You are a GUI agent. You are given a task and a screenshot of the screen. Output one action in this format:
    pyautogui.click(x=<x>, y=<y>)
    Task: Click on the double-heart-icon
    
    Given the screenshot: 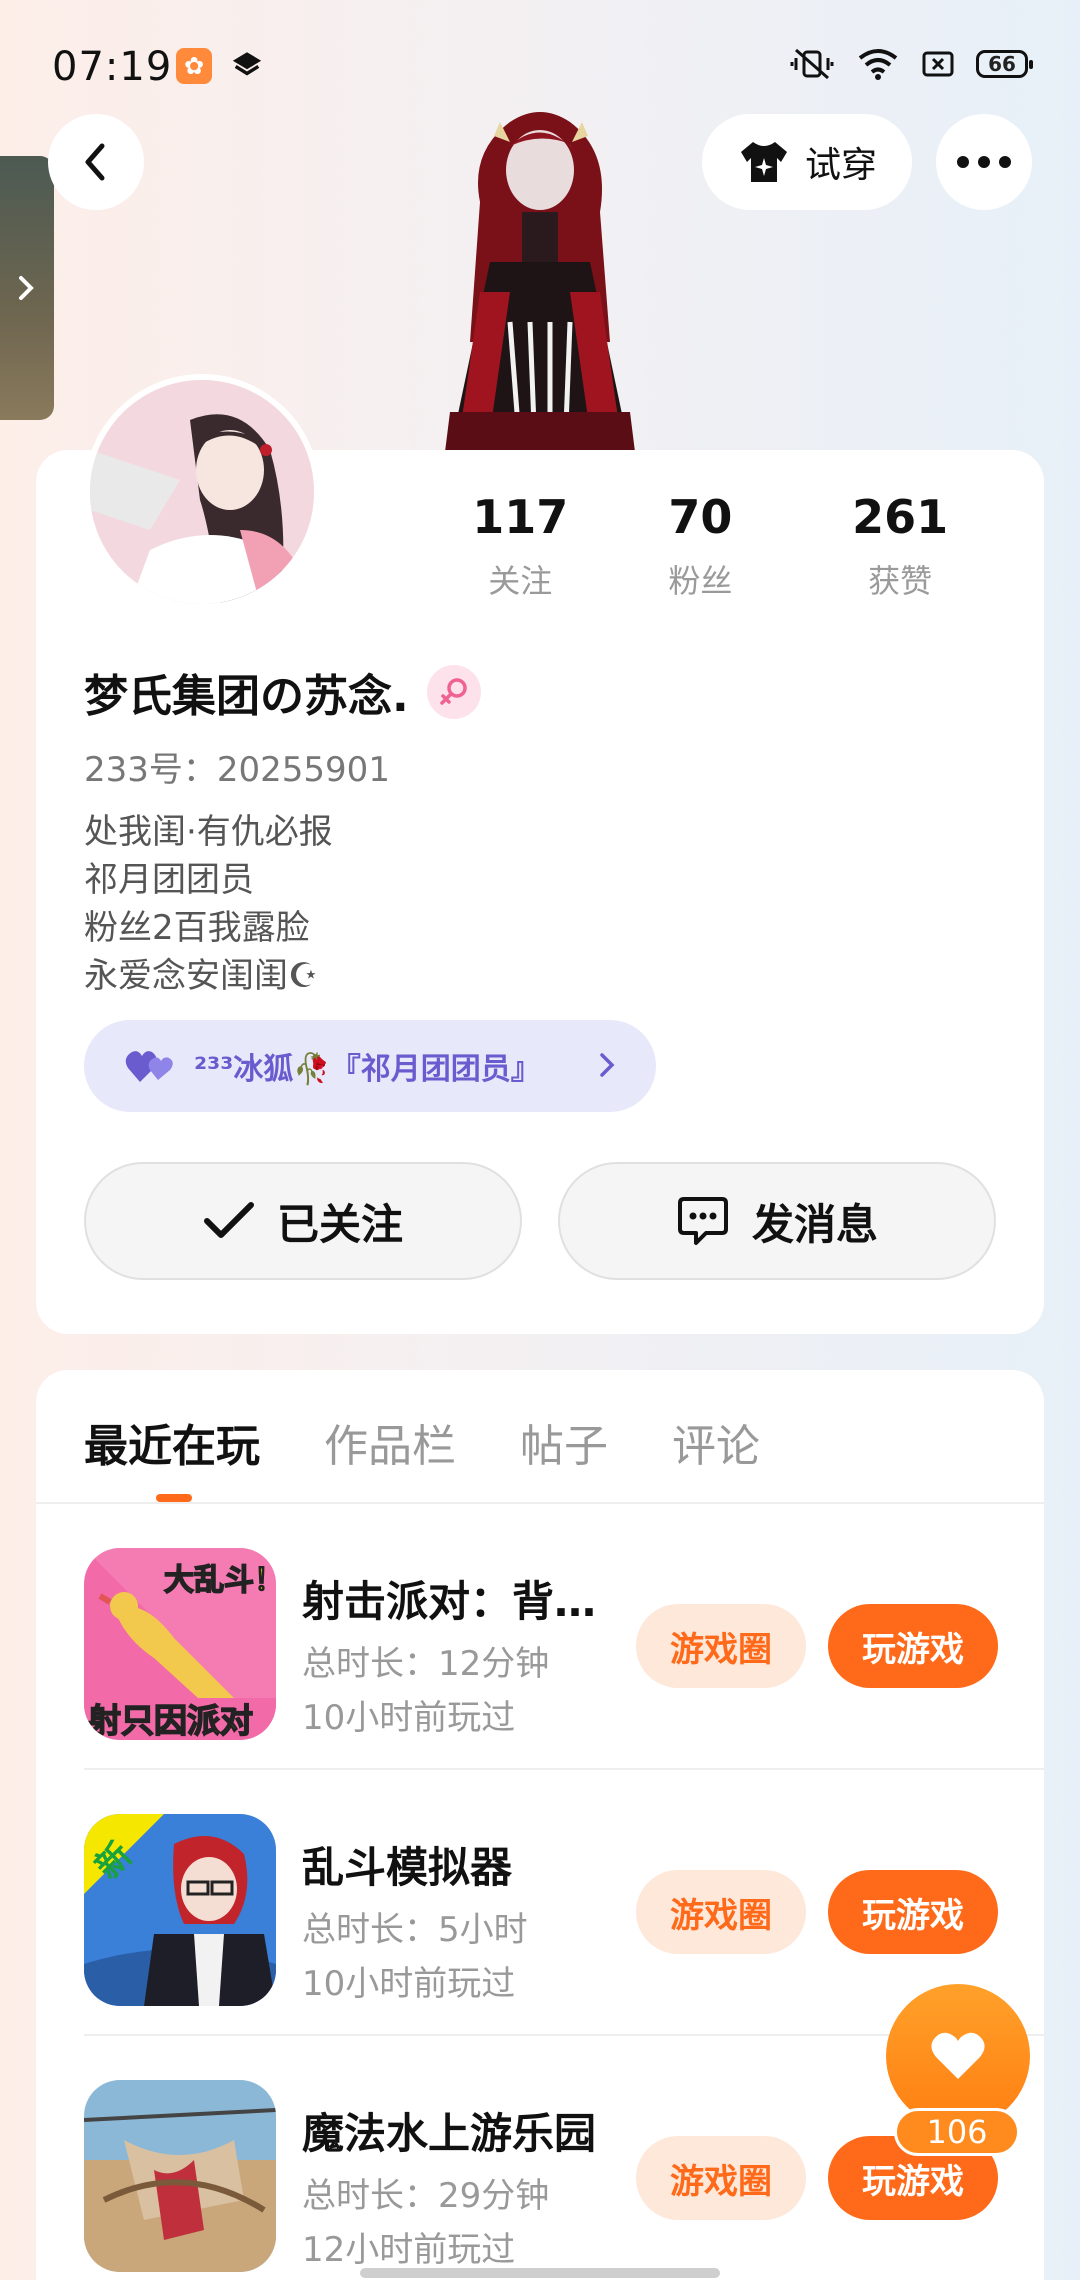 What is the action you would take?
    pyautogui.click(x=149, y=1066)
    